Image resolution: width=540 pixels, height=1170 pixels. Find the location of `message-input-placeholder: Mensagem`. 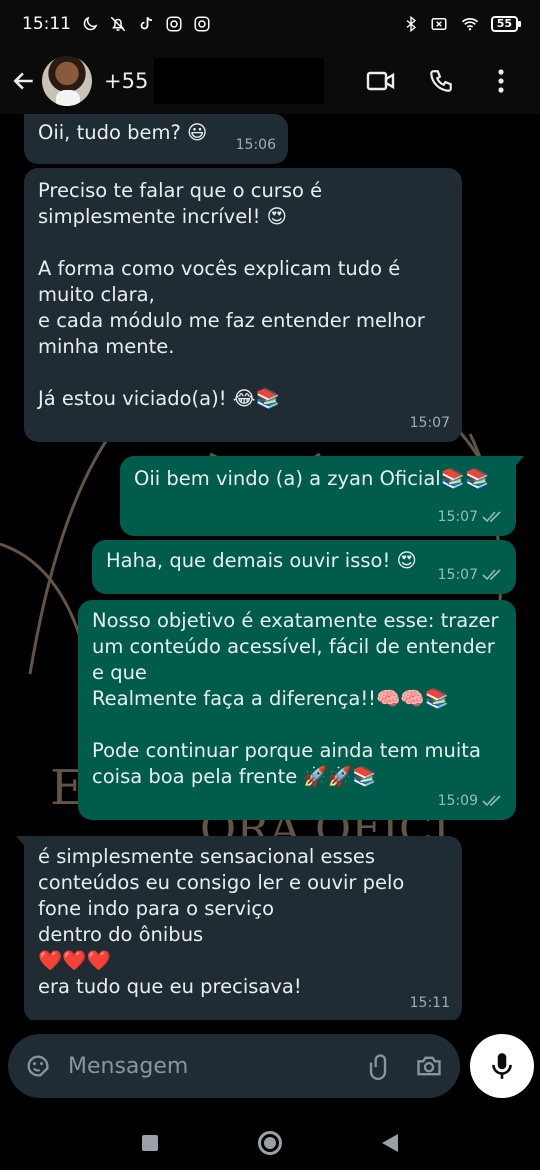

message-input-placeholder: Mensagem is located at coordinates (128, 1066).